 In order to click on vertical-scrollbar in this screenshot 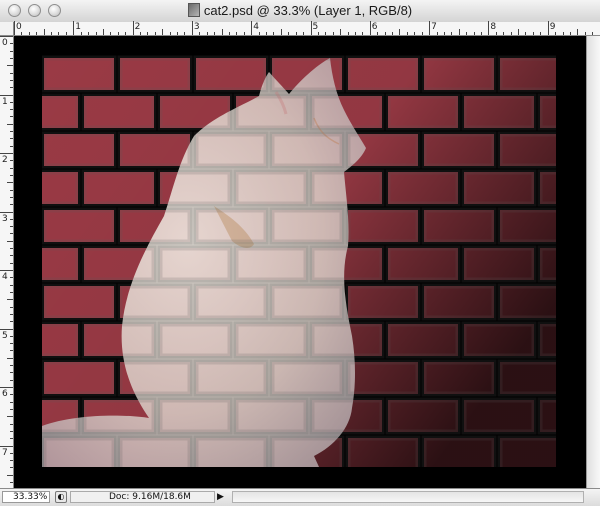, I will do `click(593, 262)`.